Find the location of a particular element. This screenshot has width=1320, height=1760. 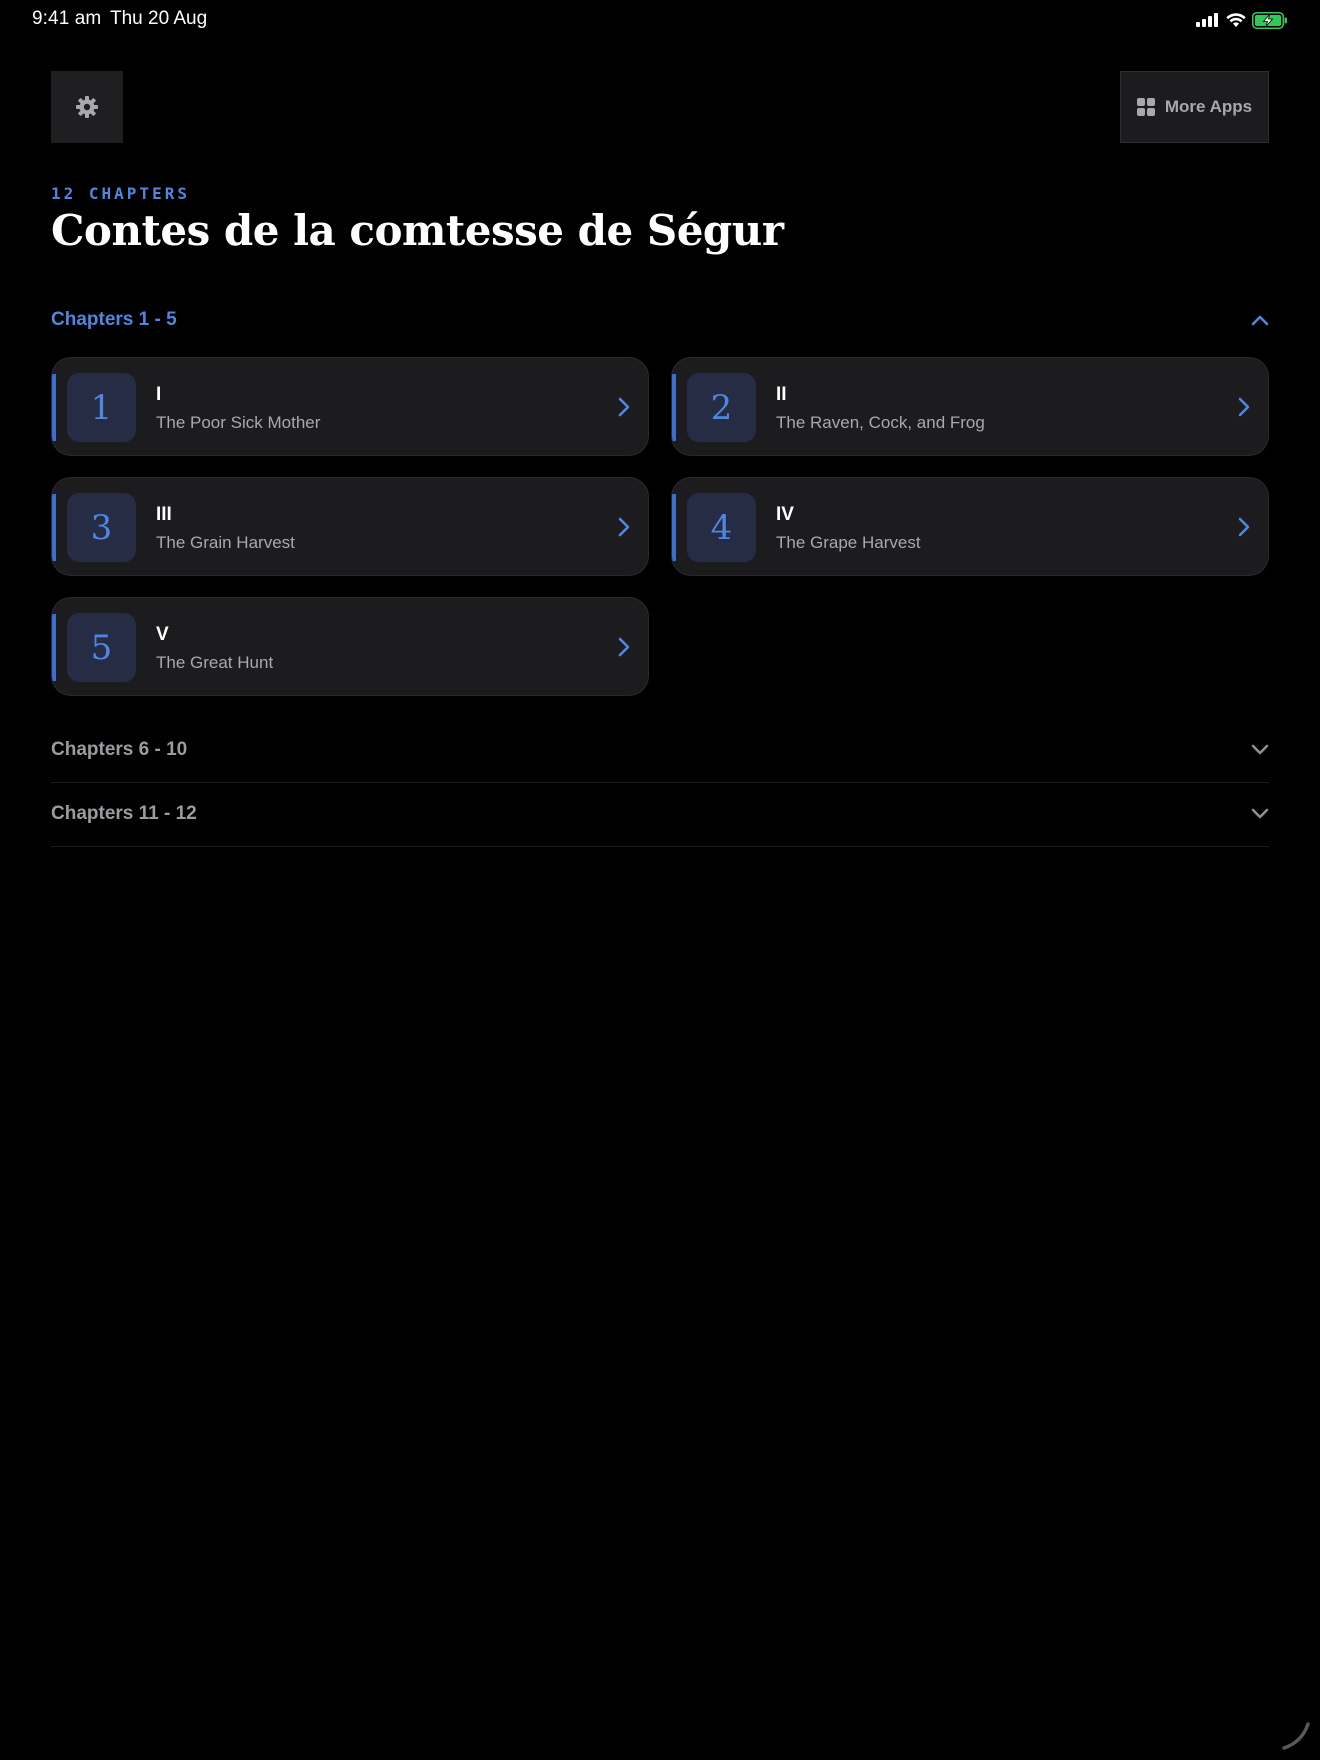

chapter-number: 3 is located at coordinates (101, 527).